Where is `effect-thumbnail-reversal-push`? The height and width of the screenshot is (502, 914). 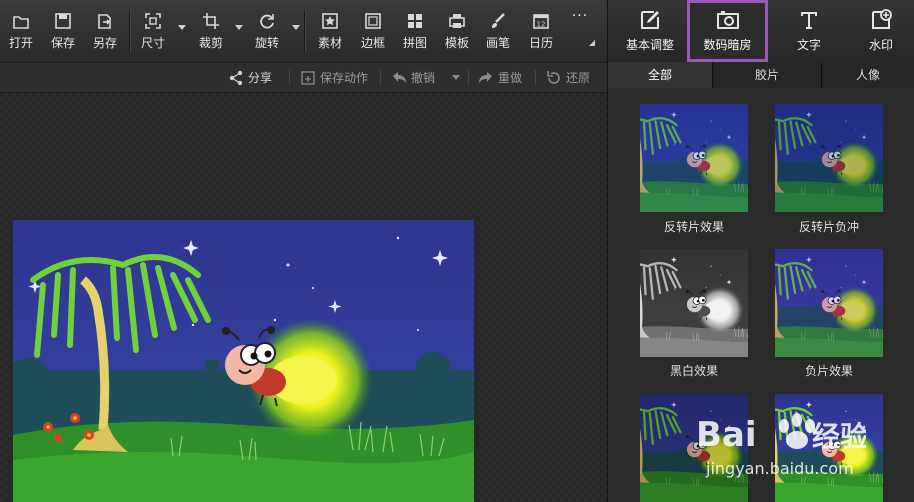
effect-thumbnail-reversal-push is located at coordinates (829, 158).